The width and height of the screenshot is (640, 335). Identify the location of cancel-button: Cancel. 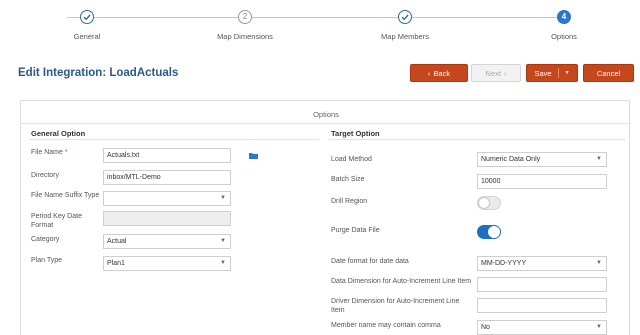
(608, 73).